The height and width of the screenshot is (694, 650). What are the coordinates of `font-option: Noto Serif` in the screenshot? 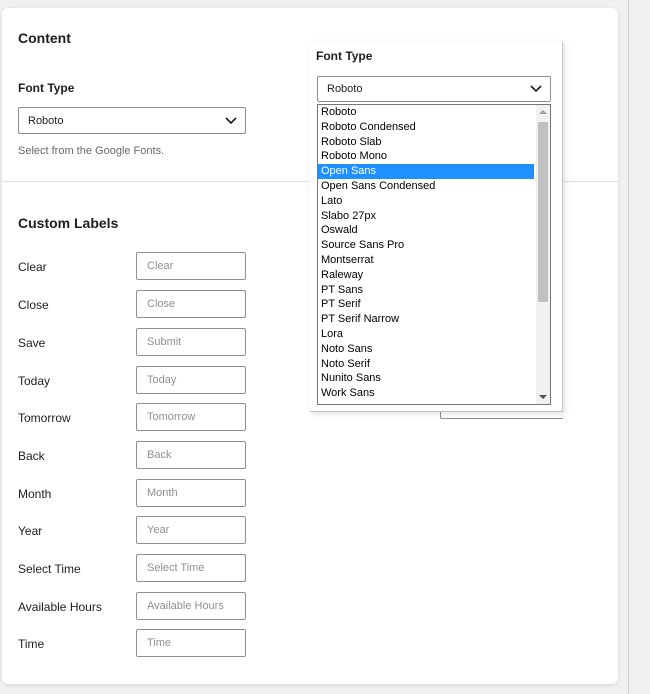 It's located at (426, 364).